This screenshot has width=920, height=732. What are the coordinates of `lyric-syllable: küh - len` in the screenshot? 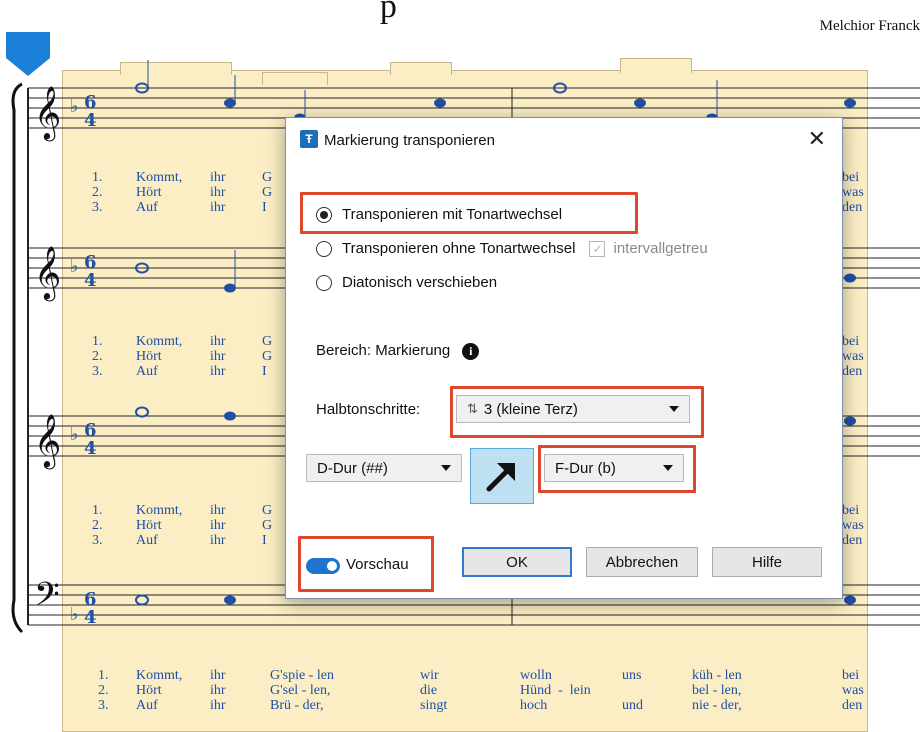 It's located at (717, 675).